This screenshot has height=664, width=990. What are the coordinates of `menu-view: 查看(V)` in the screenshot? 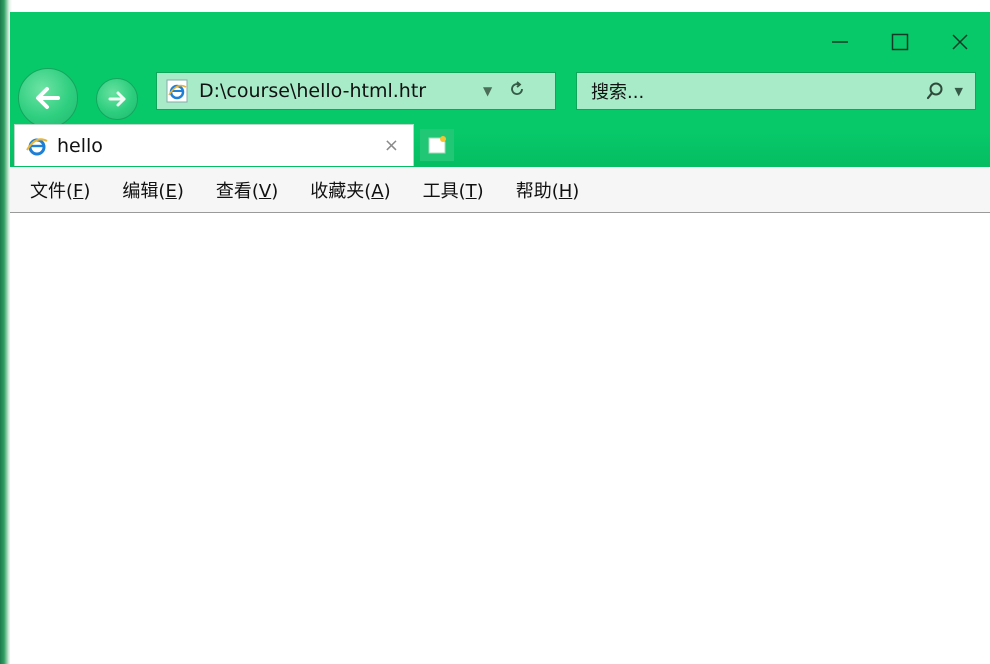 It's located at (247, 190).